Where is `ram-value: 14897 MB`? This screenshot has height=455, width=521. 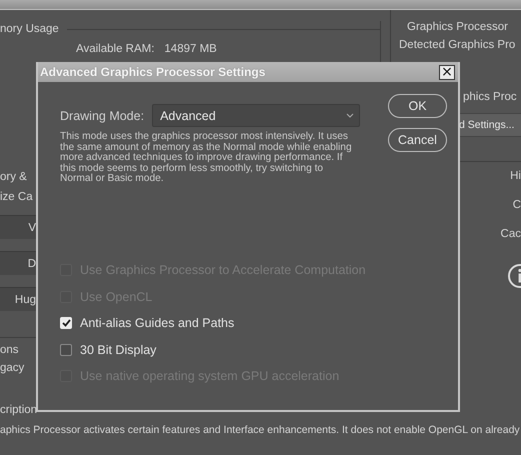 ram-value: 14897 MB is located at coordinates (190, 49).